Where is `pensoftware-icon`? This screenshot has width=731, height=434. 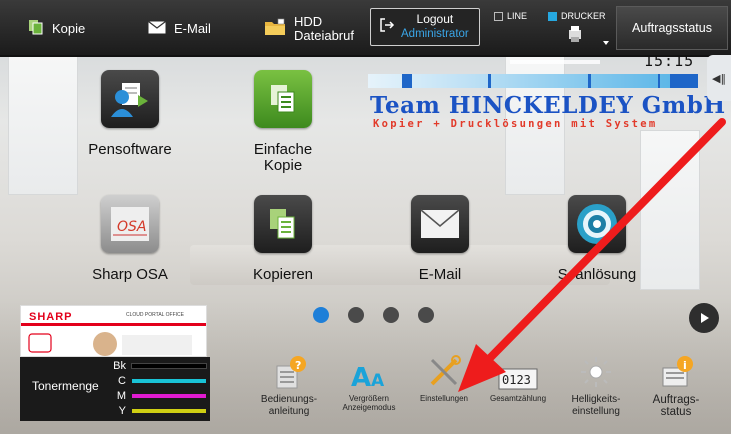
pensoftware-icon is located at coordinates (130, 99).